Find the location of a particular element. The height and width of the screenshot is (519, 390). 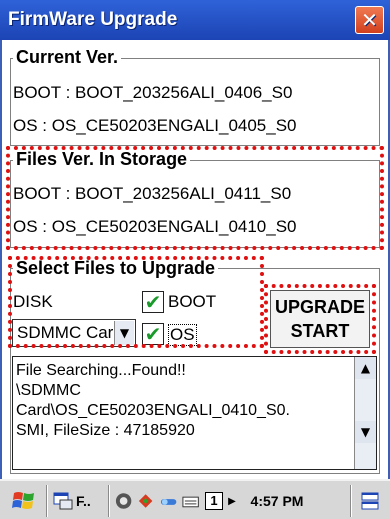

storage-version-label: Files Ver. In Storage is located at coordinates (102, 159).